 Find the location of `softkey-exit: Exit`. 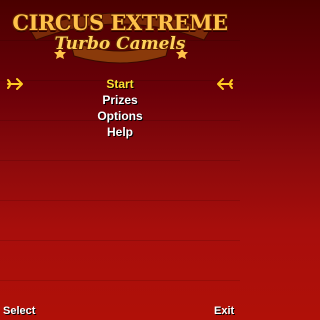

softkey-exit: Exit is located at coordinates (224, 311).